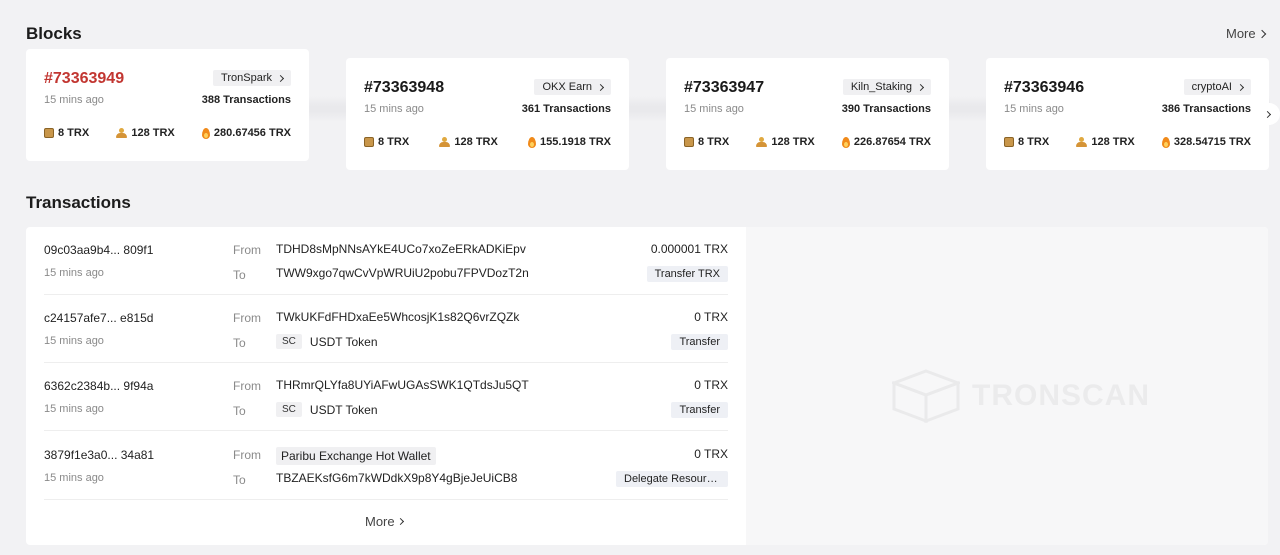  I want to click on block-stats: 8 TRX 128 TRX 226.87654 TRX, so click(807, 142).